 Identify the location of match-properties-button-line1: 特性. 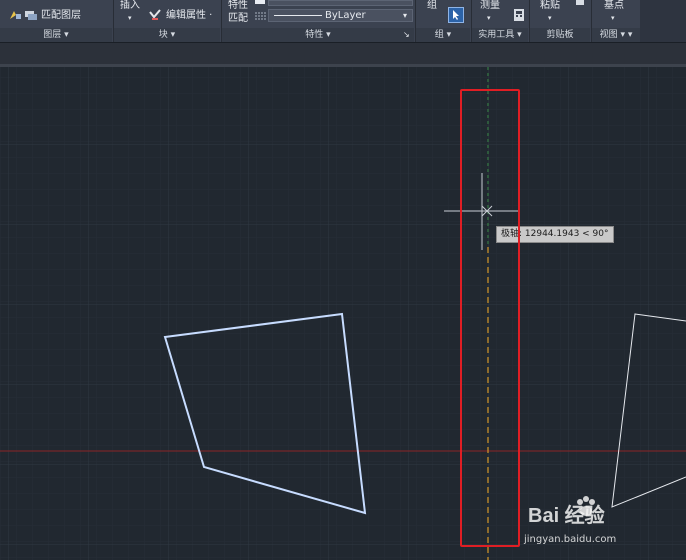
(238, 6).